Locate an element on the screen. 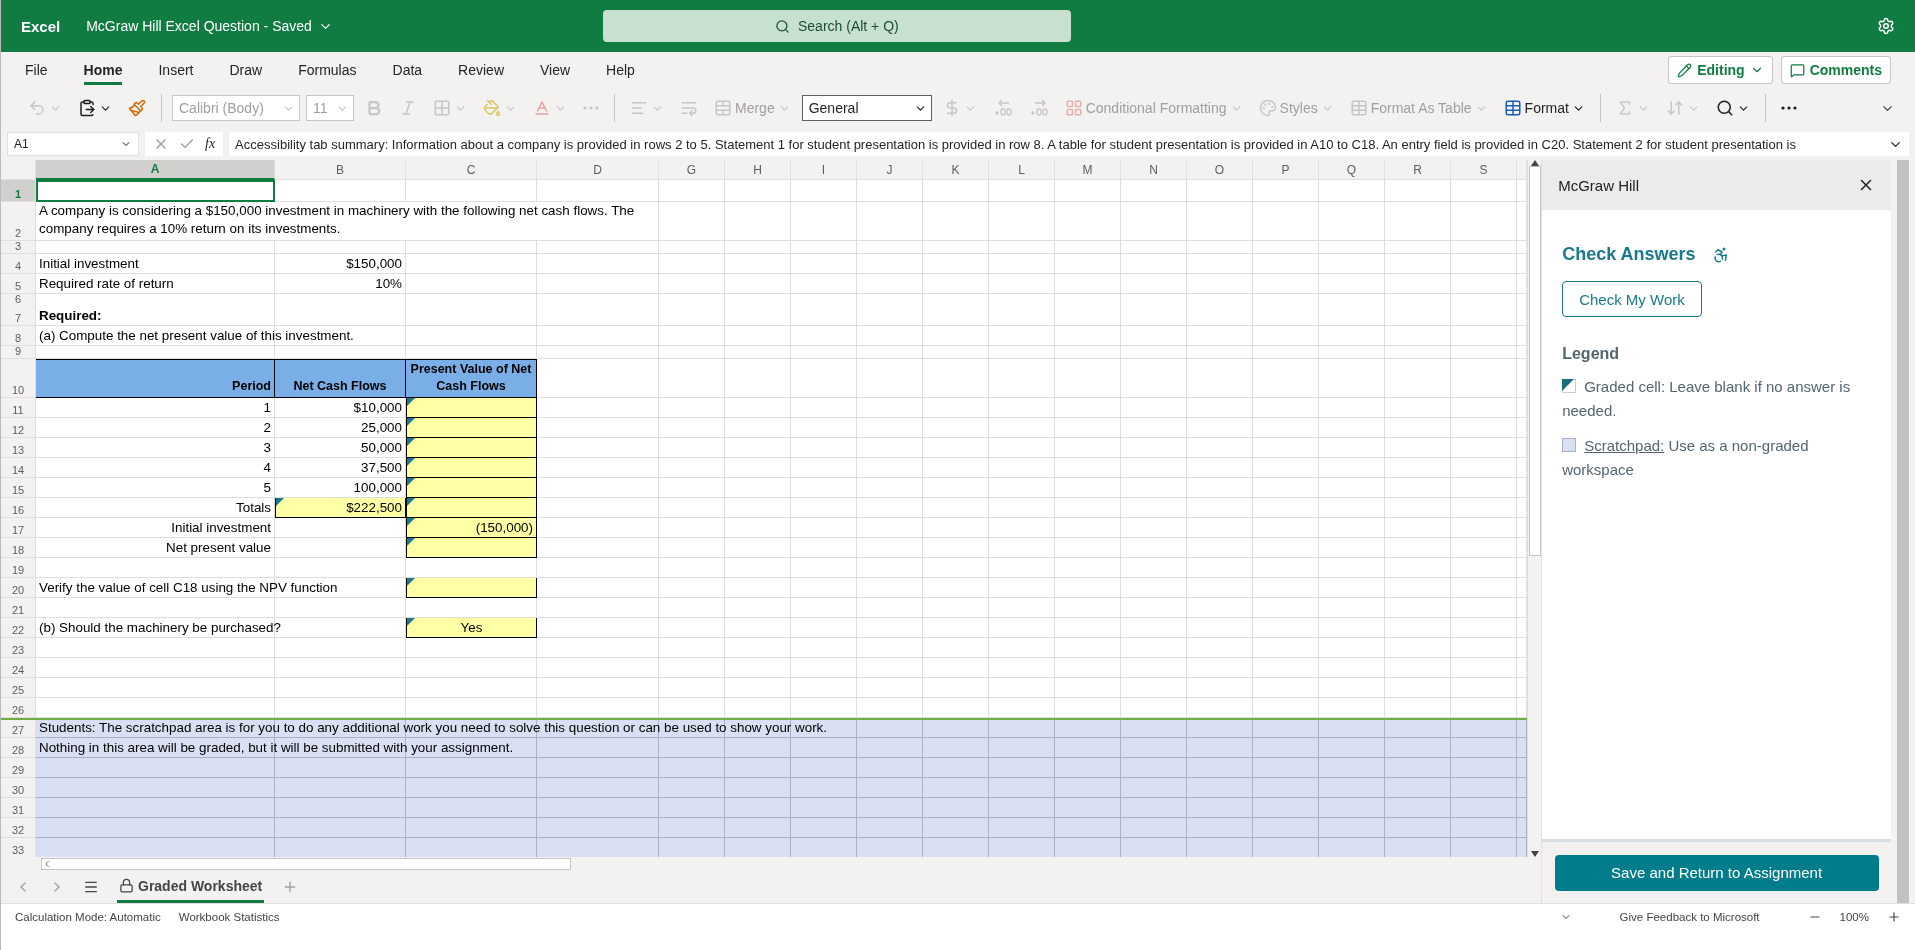 The image size is (1915, 950). zoom-level: 100% is located at coordinates (1854, 916).